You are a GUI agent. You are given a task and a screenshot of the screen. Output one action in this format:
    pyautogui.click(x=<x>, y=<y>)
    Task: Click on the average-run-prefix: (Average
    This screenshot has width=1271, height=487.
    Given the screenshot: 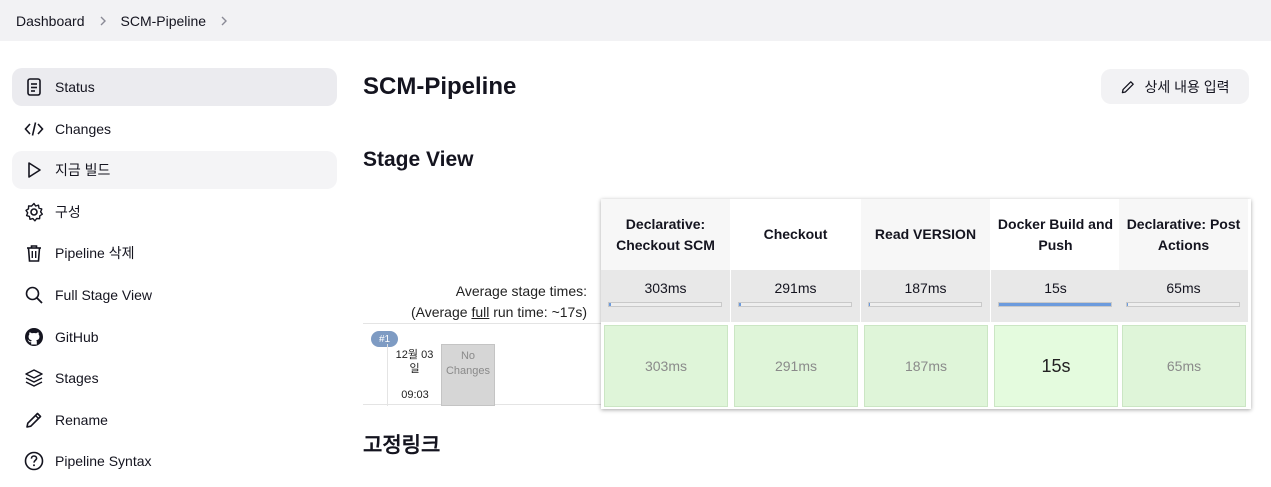 What is the action you would take?
    pyautogui.click(x=441, y=312)
    